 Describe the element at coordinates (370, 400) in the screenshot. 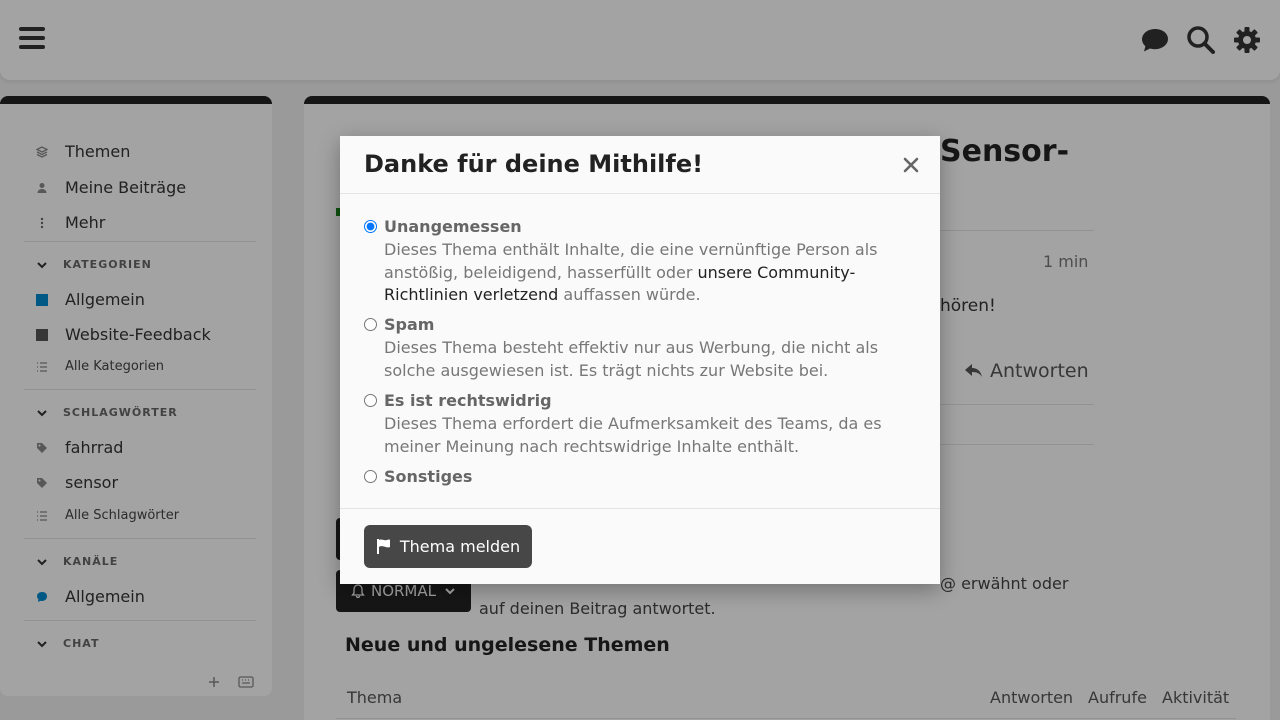

I see `flag-radio-rechtswidrig` at that location.